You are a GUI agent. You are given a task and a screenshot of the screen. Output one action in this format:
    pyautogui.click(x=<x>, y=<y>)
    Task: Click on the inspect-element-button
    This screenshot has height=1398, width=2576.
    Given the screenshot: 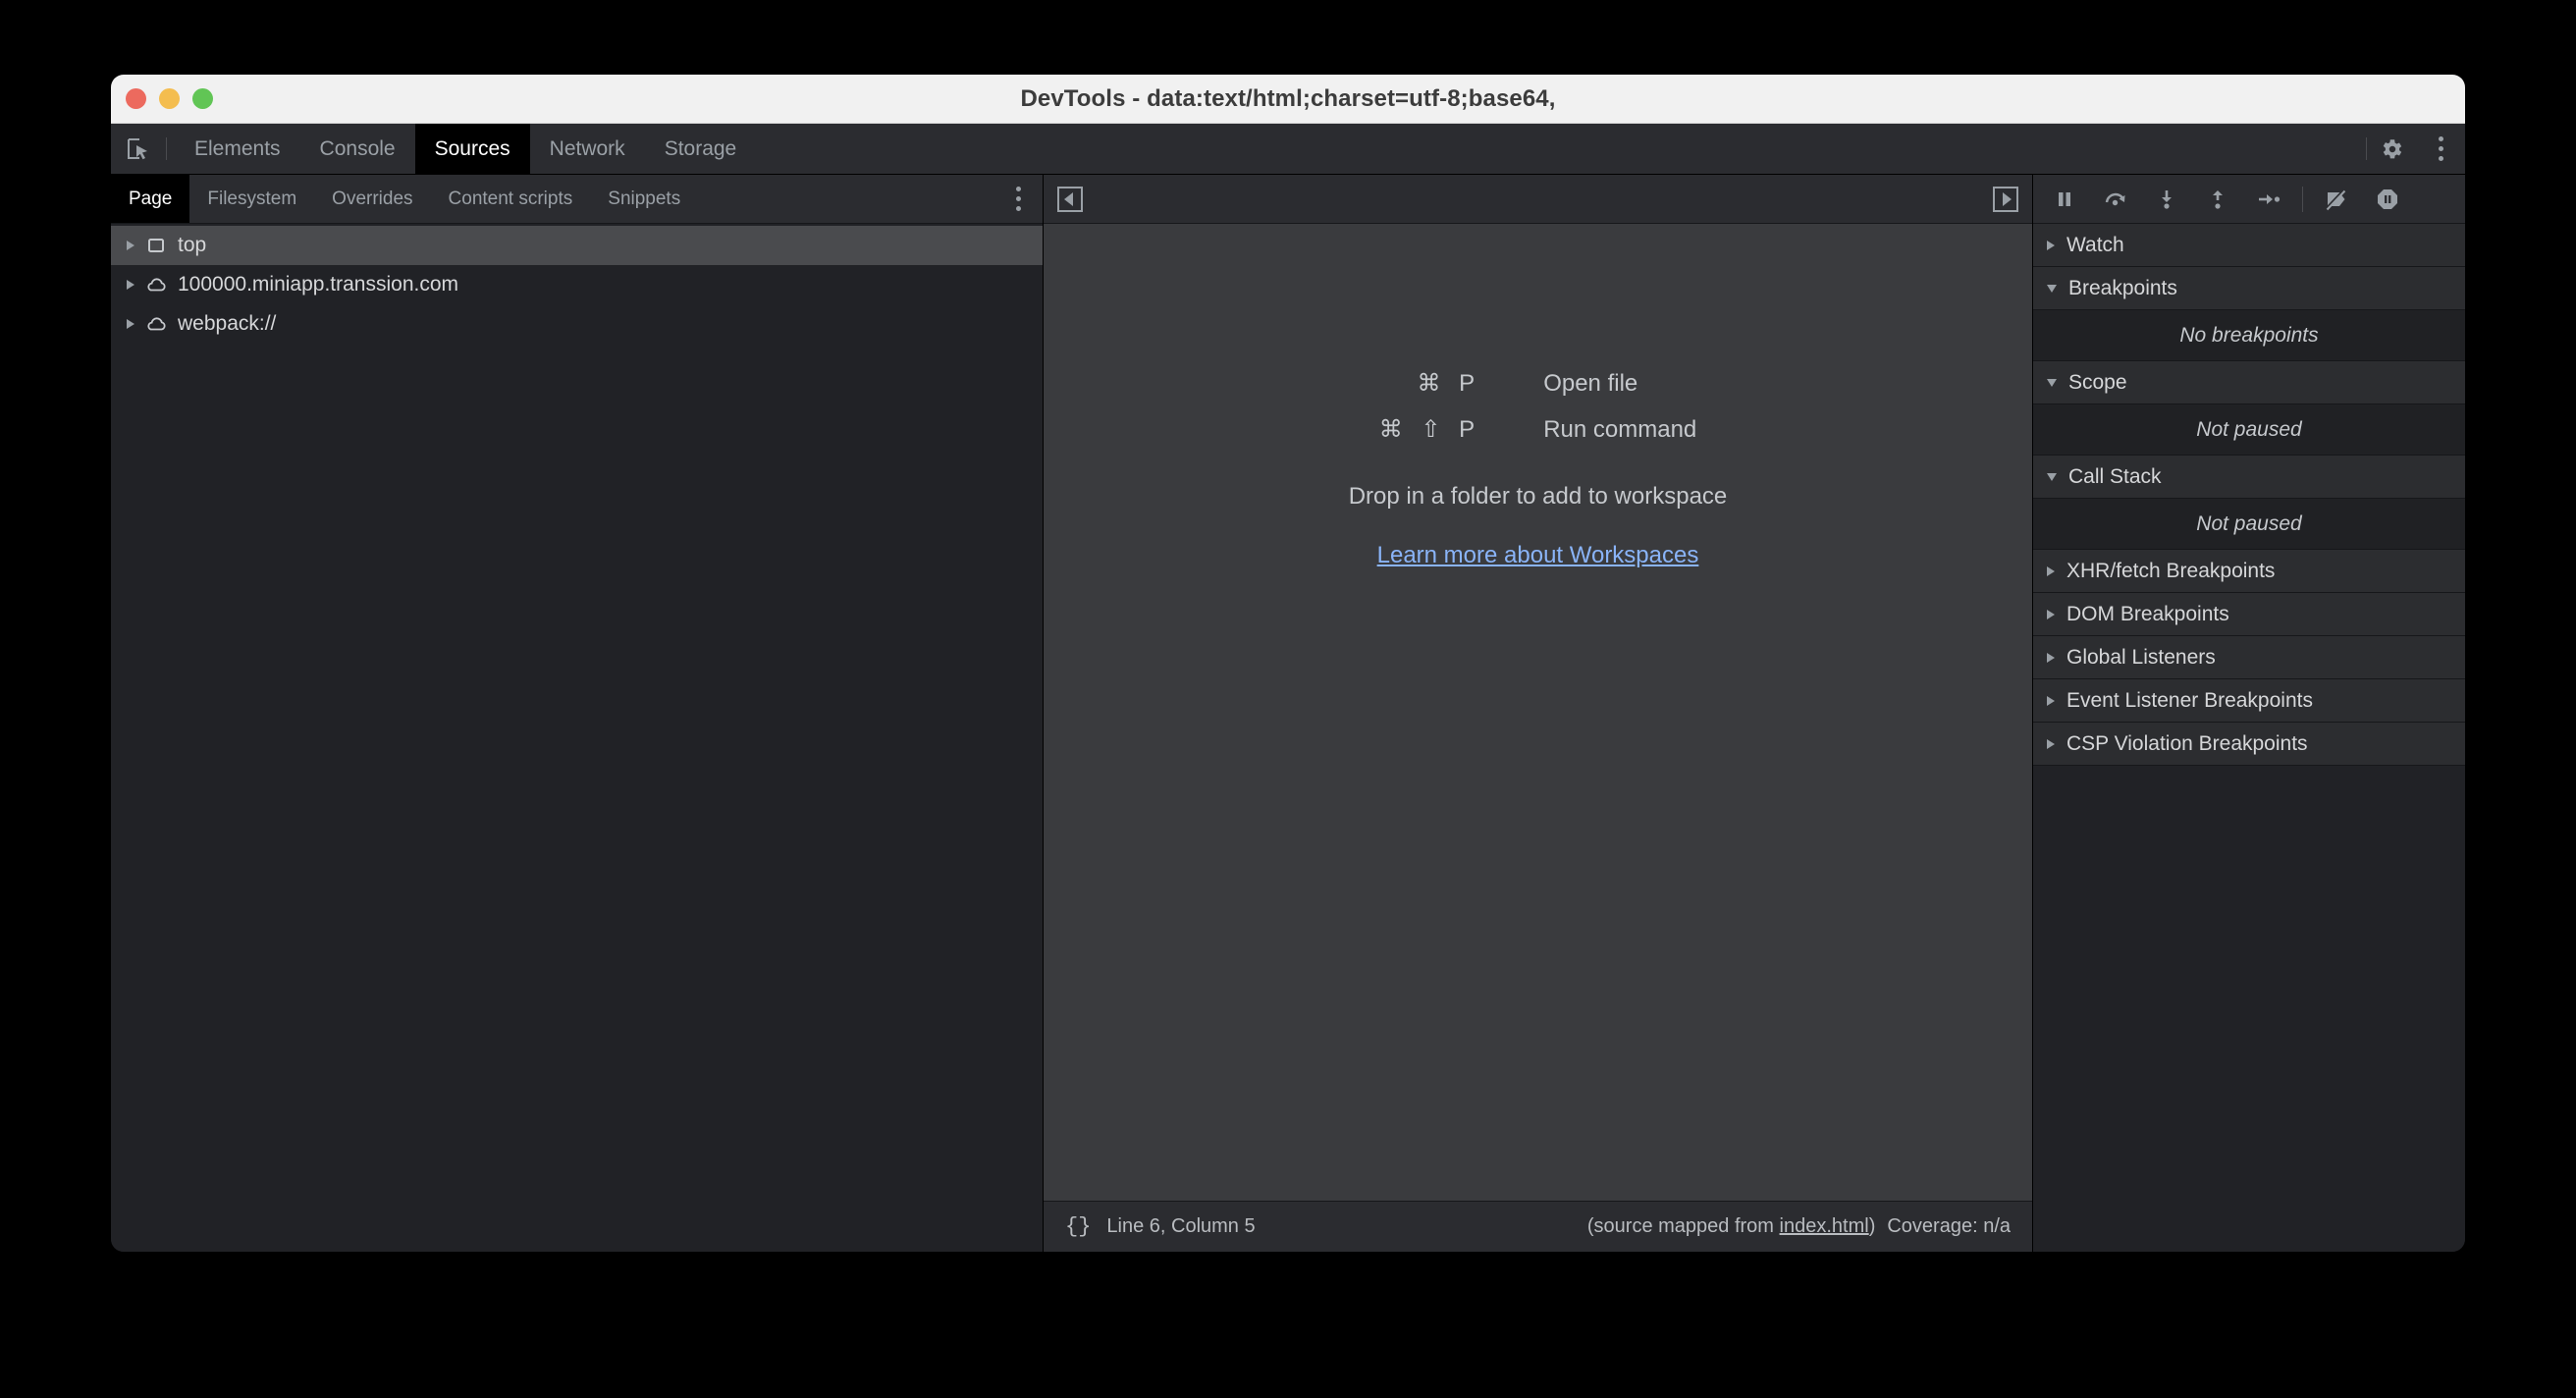 What is the action you would take?
    pyautogui.click(x=138, y=149)
    